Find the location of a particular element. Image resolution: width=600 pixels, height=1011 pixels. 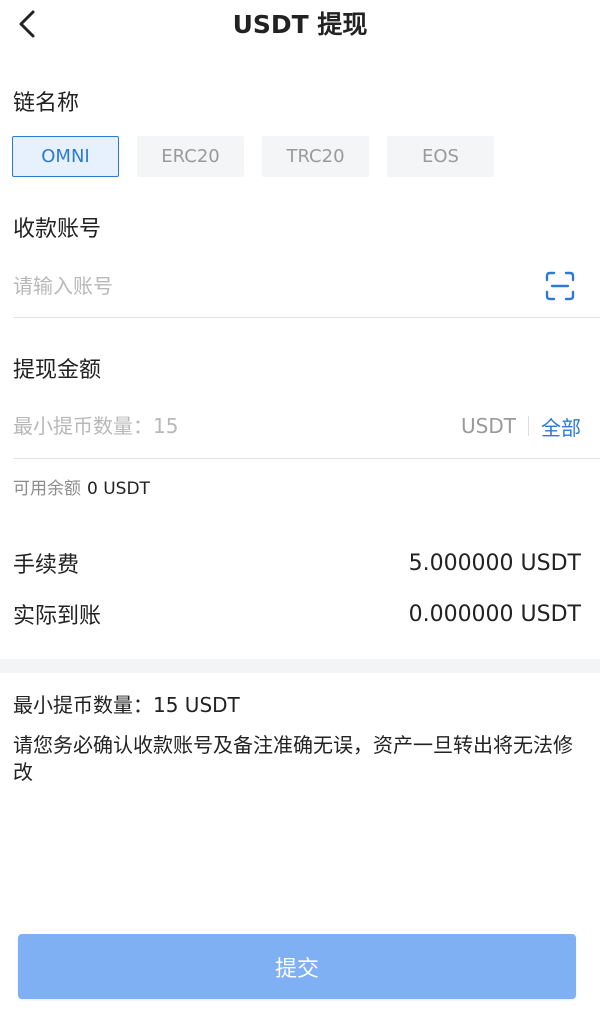

chain-tab-trc20: TRC20 is located at coordinates (315, 156).